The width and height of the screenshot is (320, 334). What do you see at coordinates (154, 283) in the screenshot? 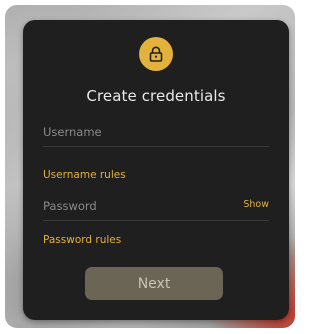
I see `next-button: Next` at bounding box center [154, 283].